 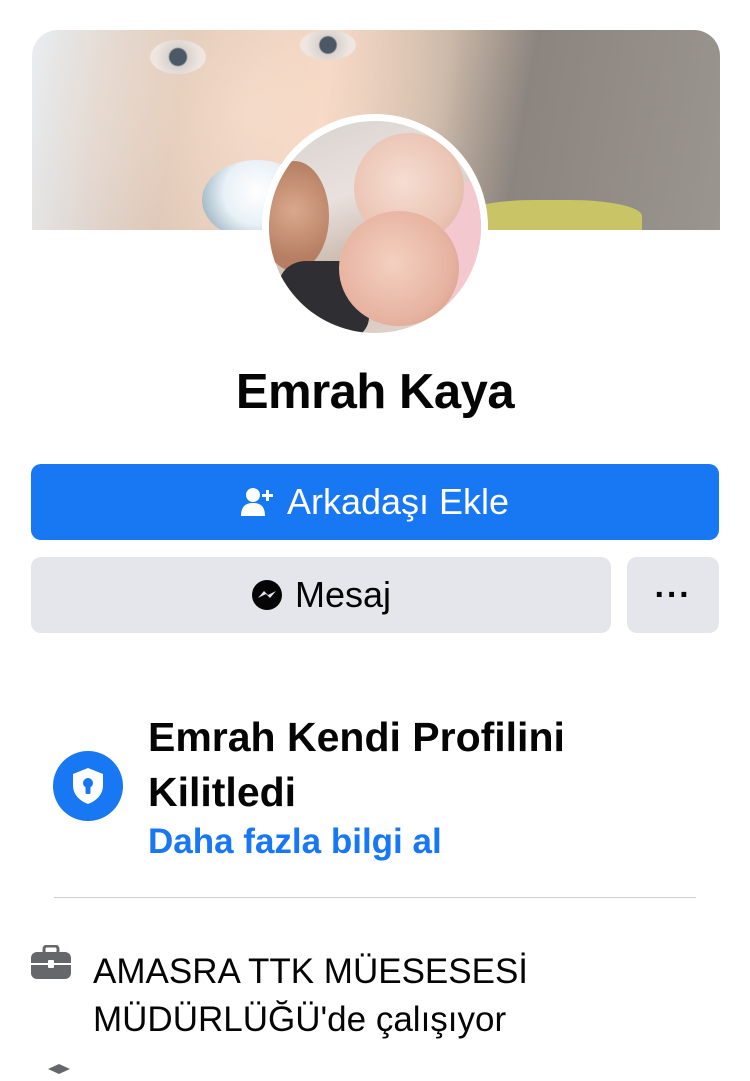 I want to click on message-label: Mesaj, so click(x=343, y=594).